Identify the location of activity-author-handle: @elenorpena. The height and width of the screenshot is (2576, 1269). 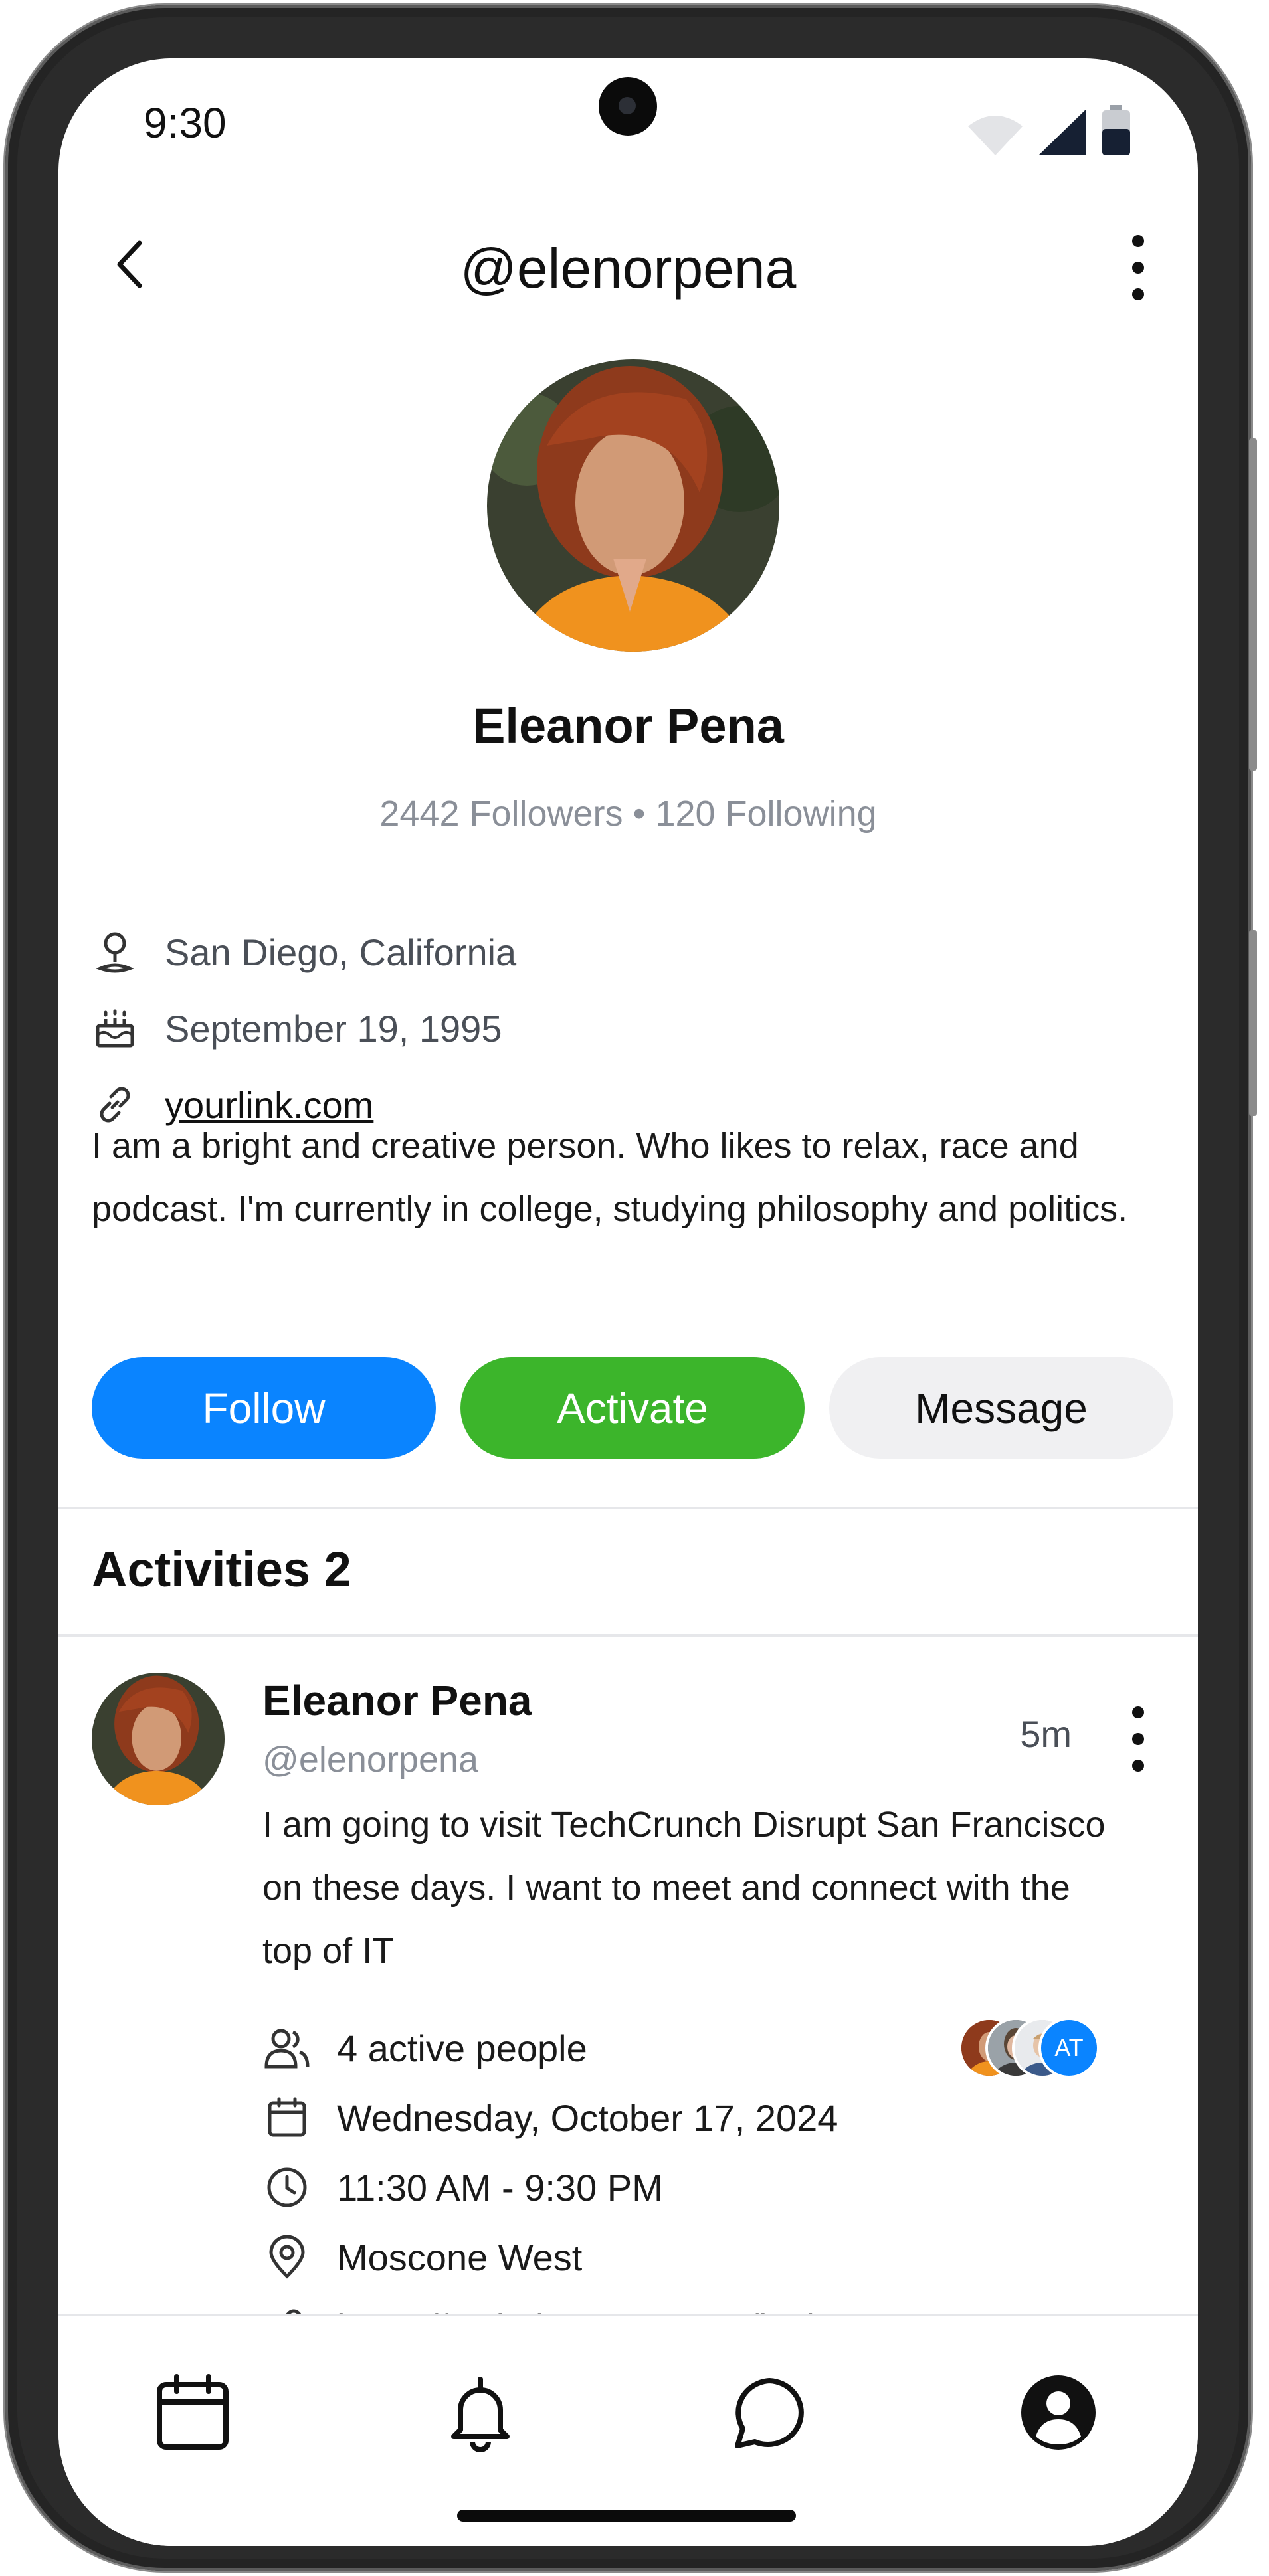
(371, 1760).